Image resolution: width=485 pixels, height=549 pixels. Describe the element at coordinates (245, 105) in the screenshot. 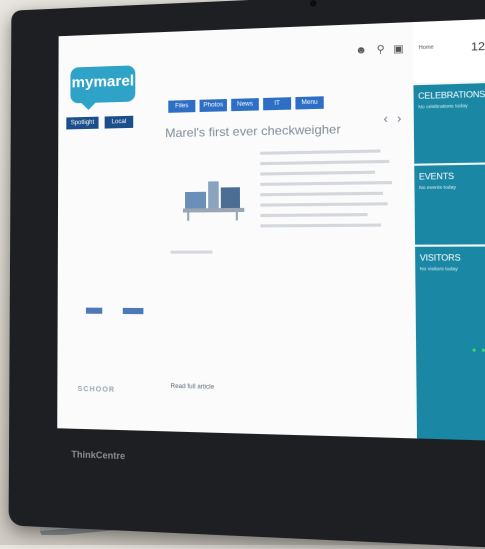

I see `tab-news: News` at that location.